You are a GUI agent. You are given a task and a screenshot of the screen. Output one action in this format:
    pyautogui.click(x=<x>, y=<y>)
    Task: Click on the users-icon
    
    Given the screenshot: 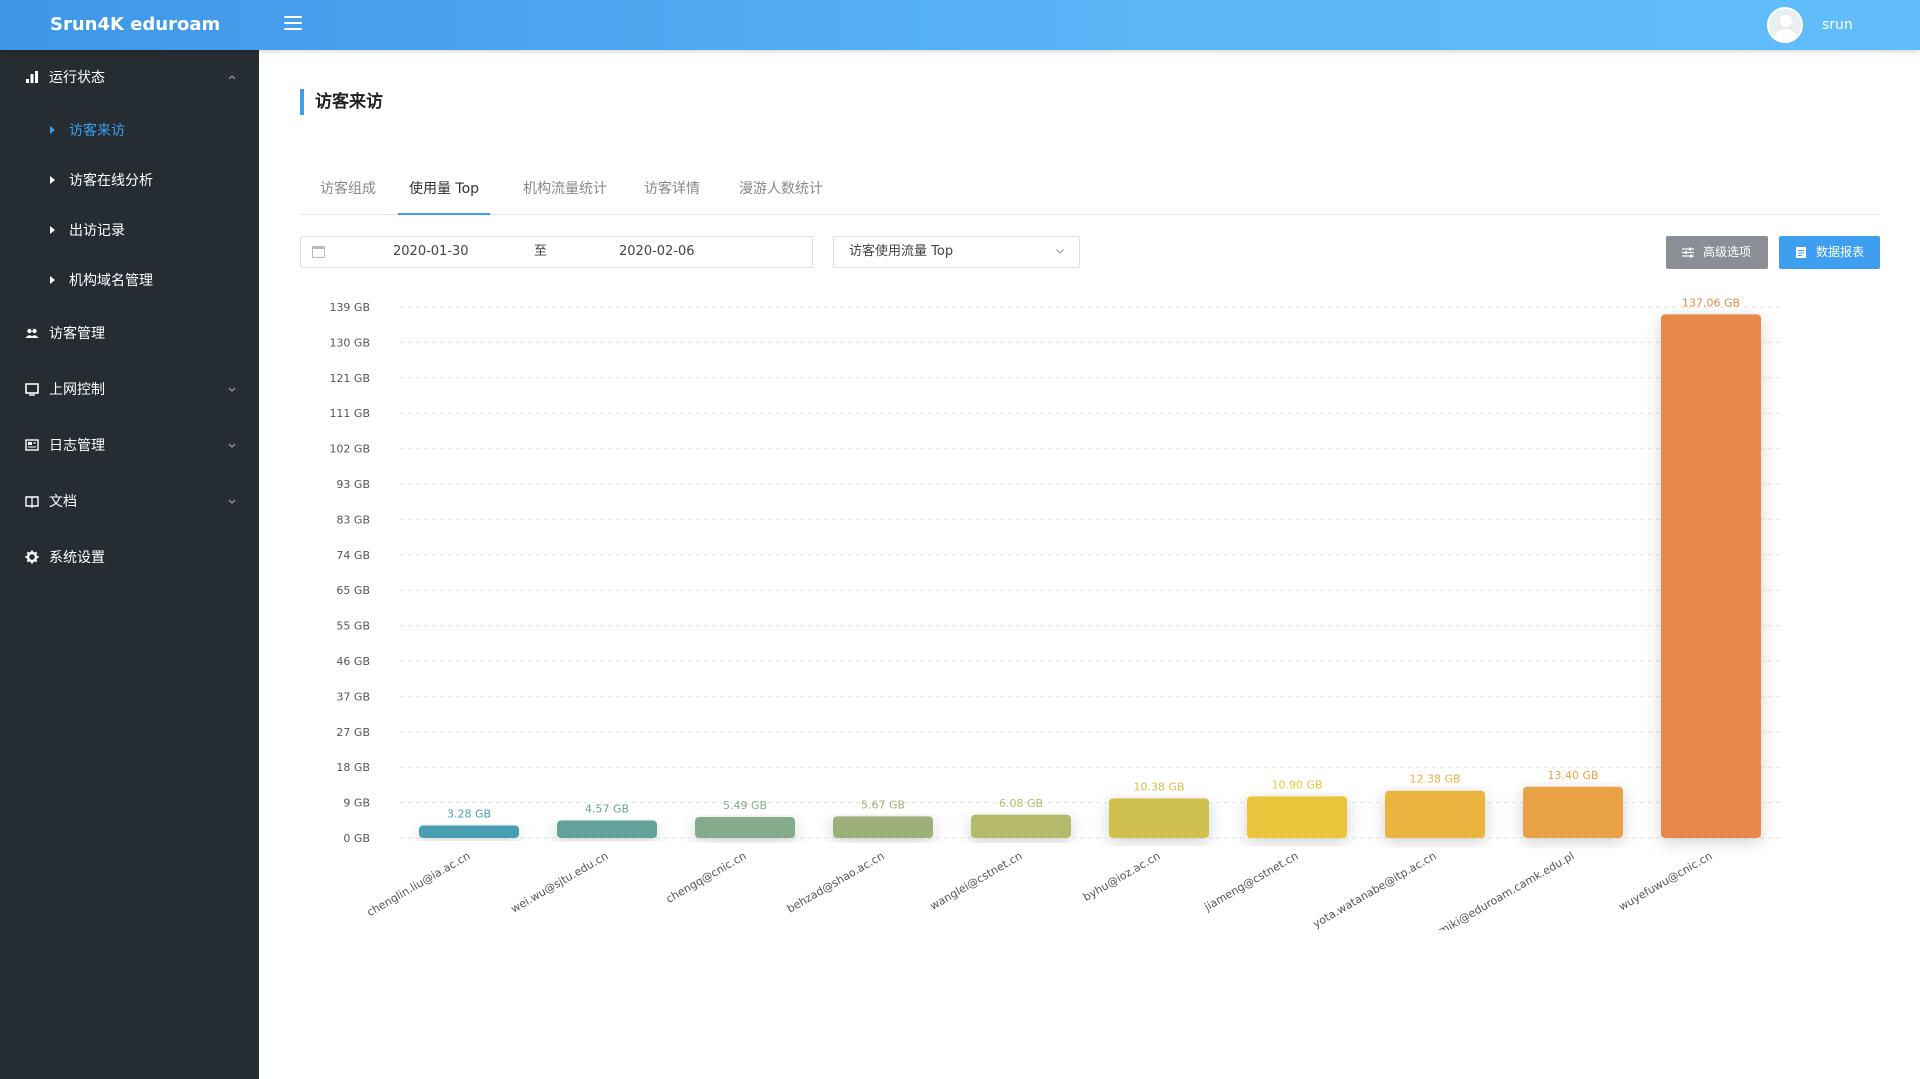 What is the action you would take?
    pyautogui.click(x=32, y=333)
    